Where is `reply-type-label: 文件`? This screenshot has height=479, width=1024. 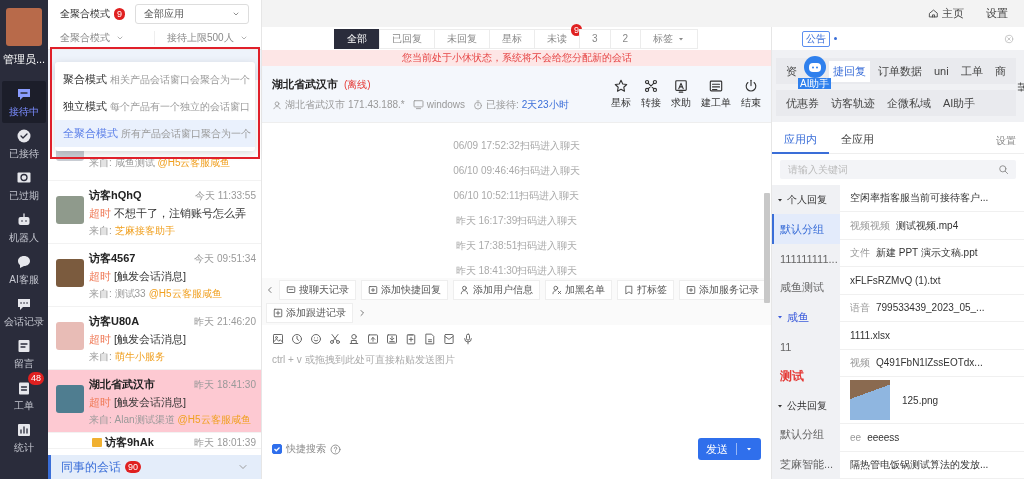 reply-type-label: 文件 is located at coordinates (860, 253).